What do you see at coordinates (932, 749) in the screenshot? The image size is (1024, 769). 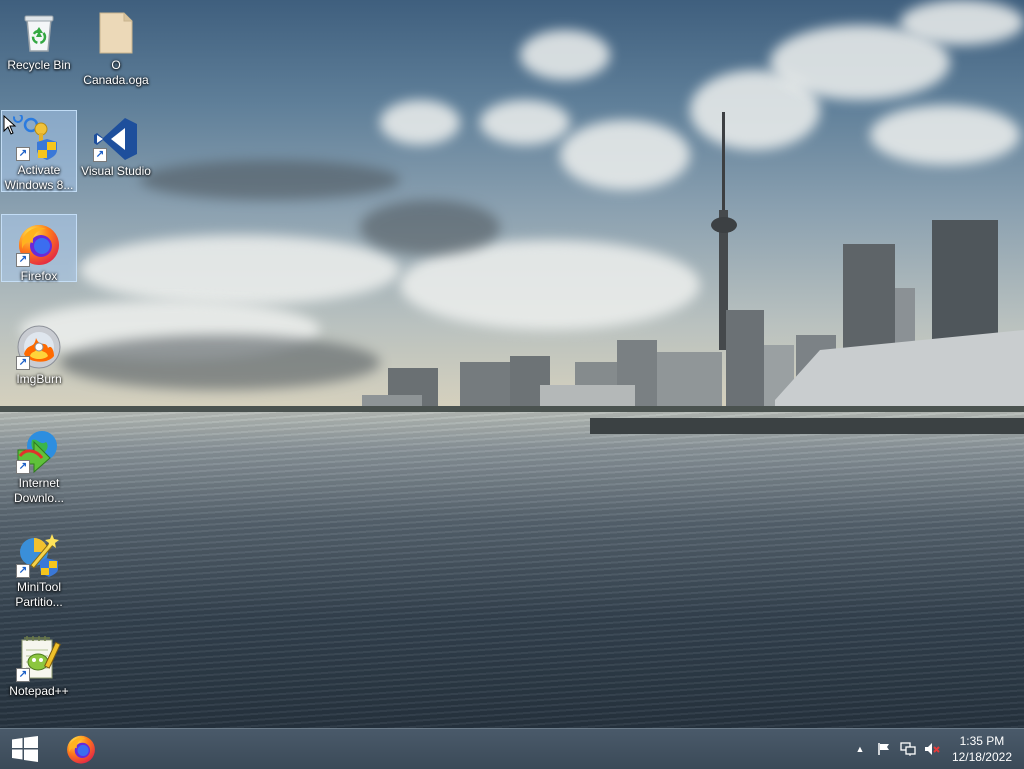 I see `volume-muted-icon` at bounding box center [932, 749].